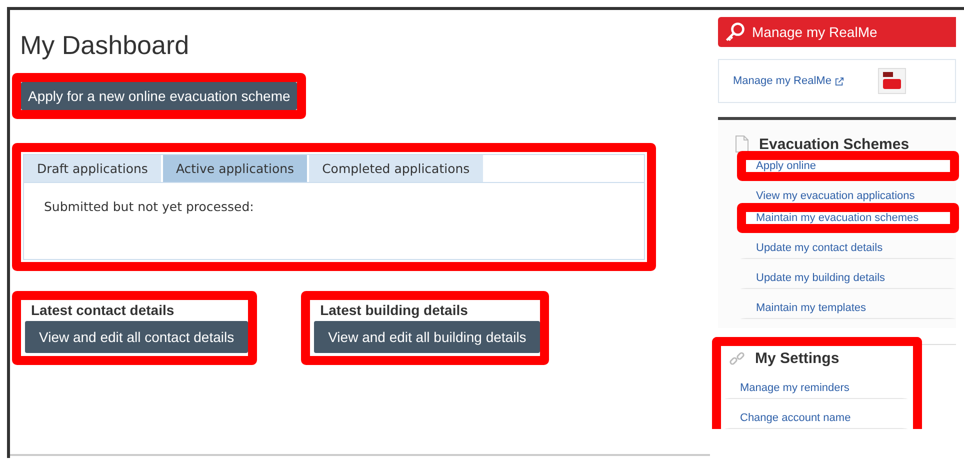  What do you see at coordinates (821, 278) in the screenshot?
I see `sidebar-link: Update my building details` at bounding box center [821, 278].